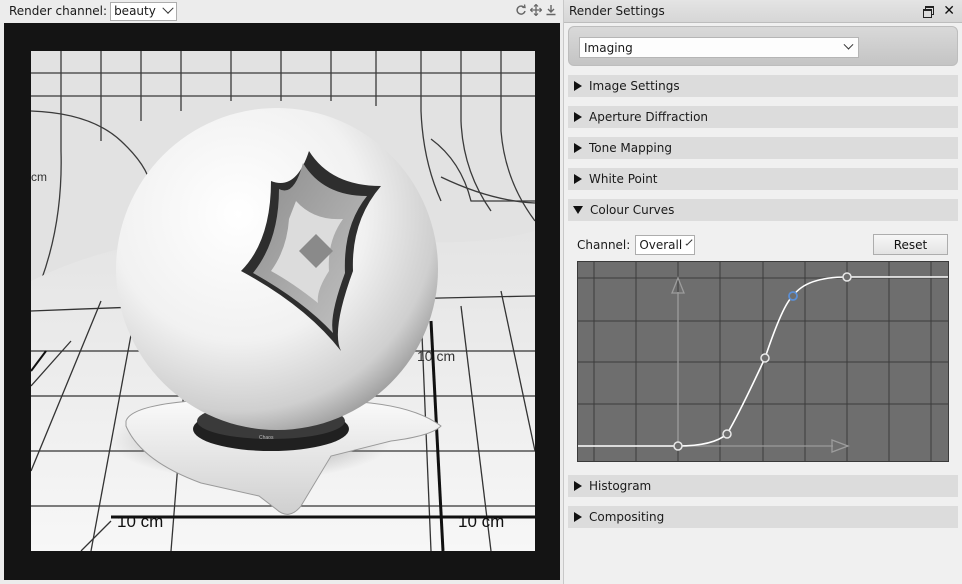  I want to click on mode-selector-box: Imaging, so click(763, 46).